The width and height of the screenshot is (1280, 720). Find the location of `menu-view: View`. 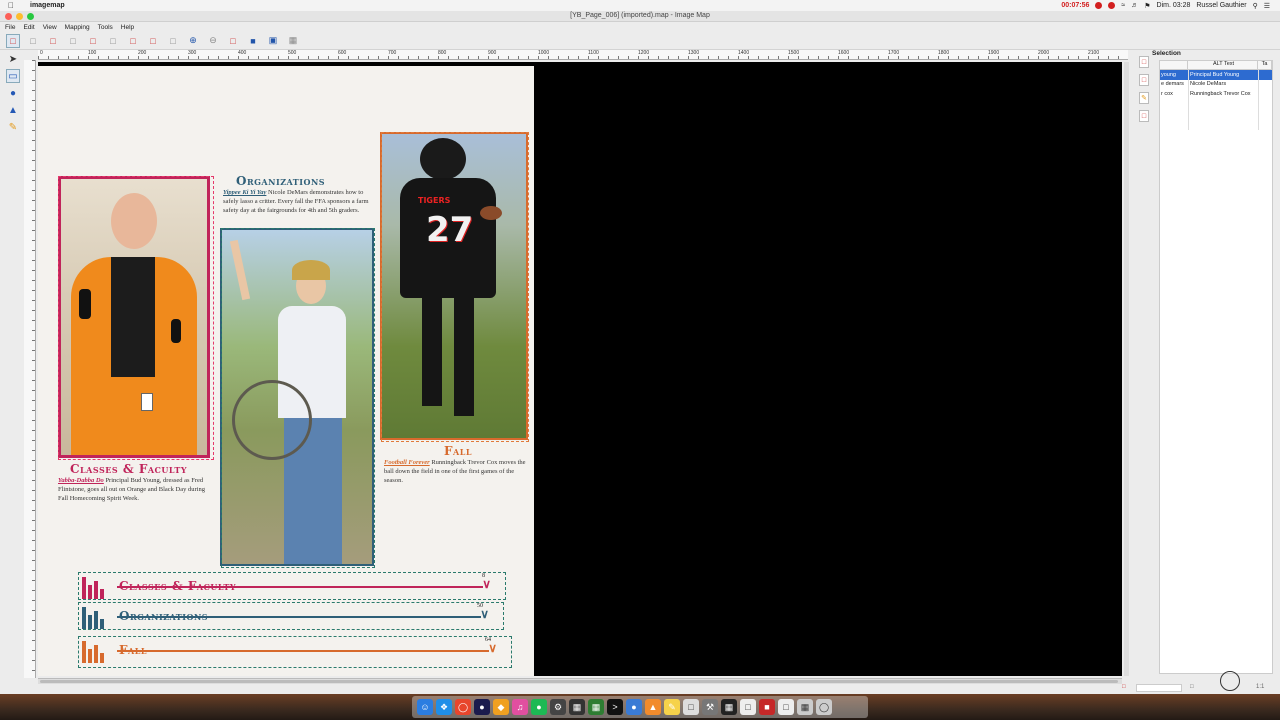

menu-view: View is located at coordinates (50, 27).